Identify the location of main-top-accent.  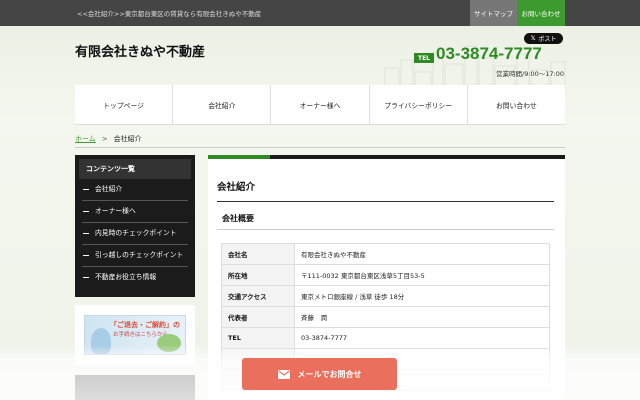
(239, 157).